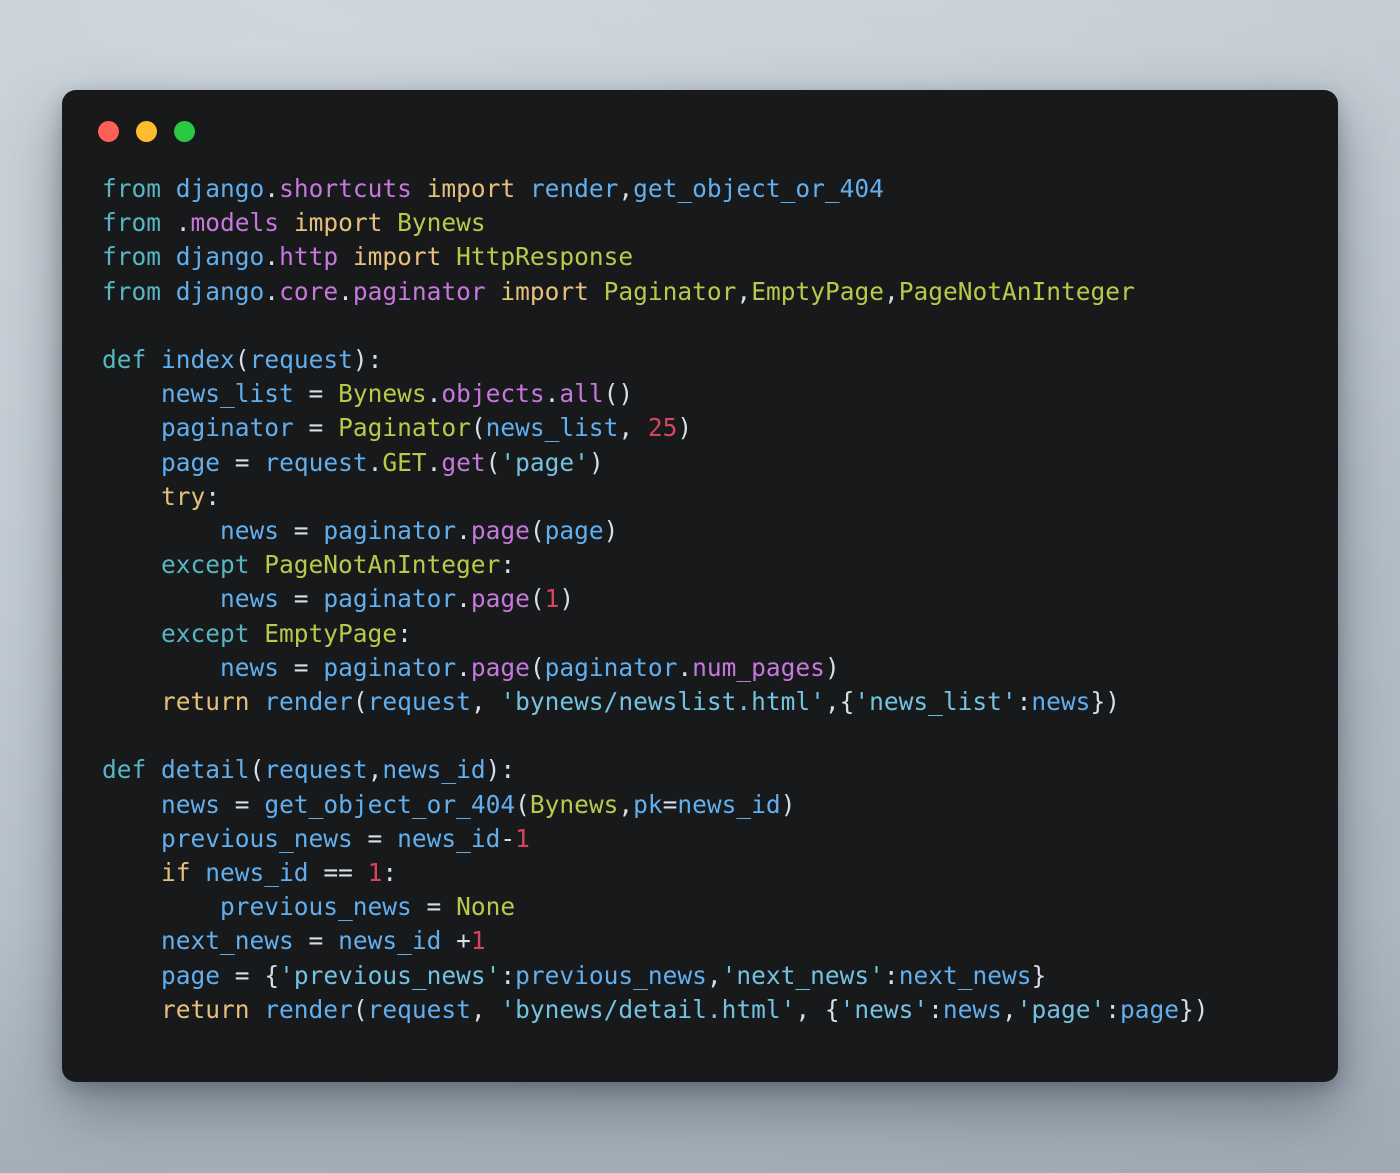 The width and height of the screenshot is (1400, 1173). I want to click on window-titlebar, so click(700, 131).